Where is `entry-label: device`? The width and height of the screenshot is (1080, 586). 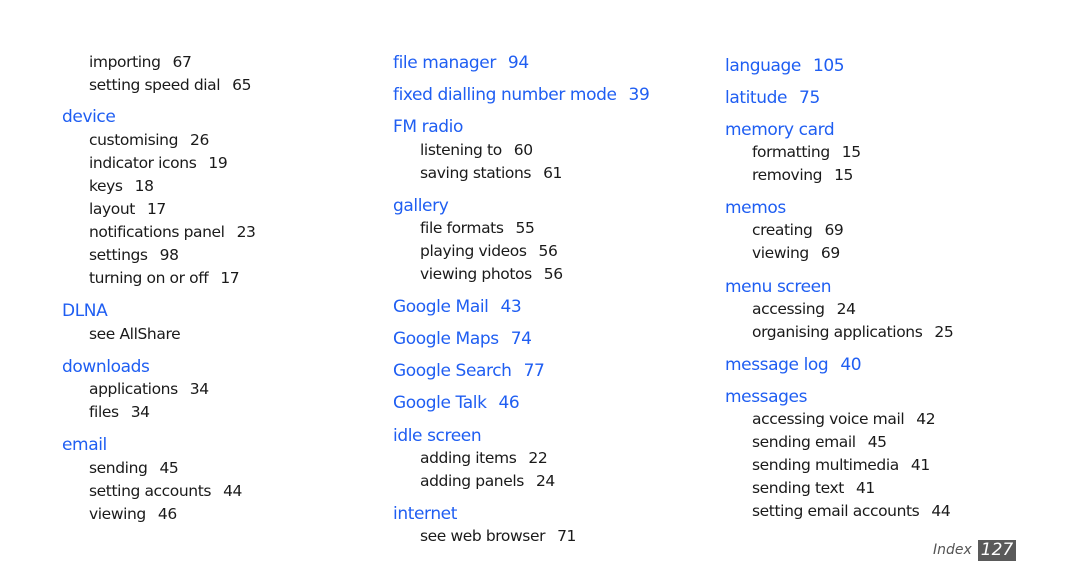 entry-label: device is located at coordinates (89, 117).